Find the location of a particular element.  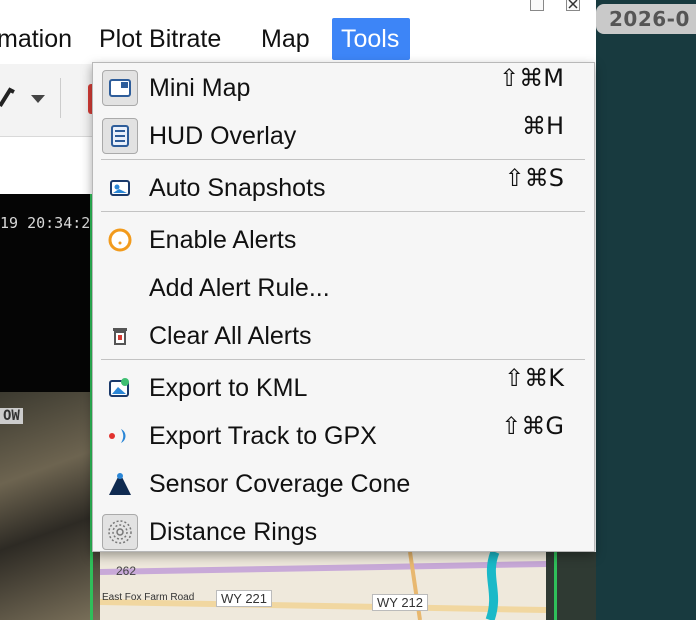

aerial-imagery is located at coordinates (50, 506).